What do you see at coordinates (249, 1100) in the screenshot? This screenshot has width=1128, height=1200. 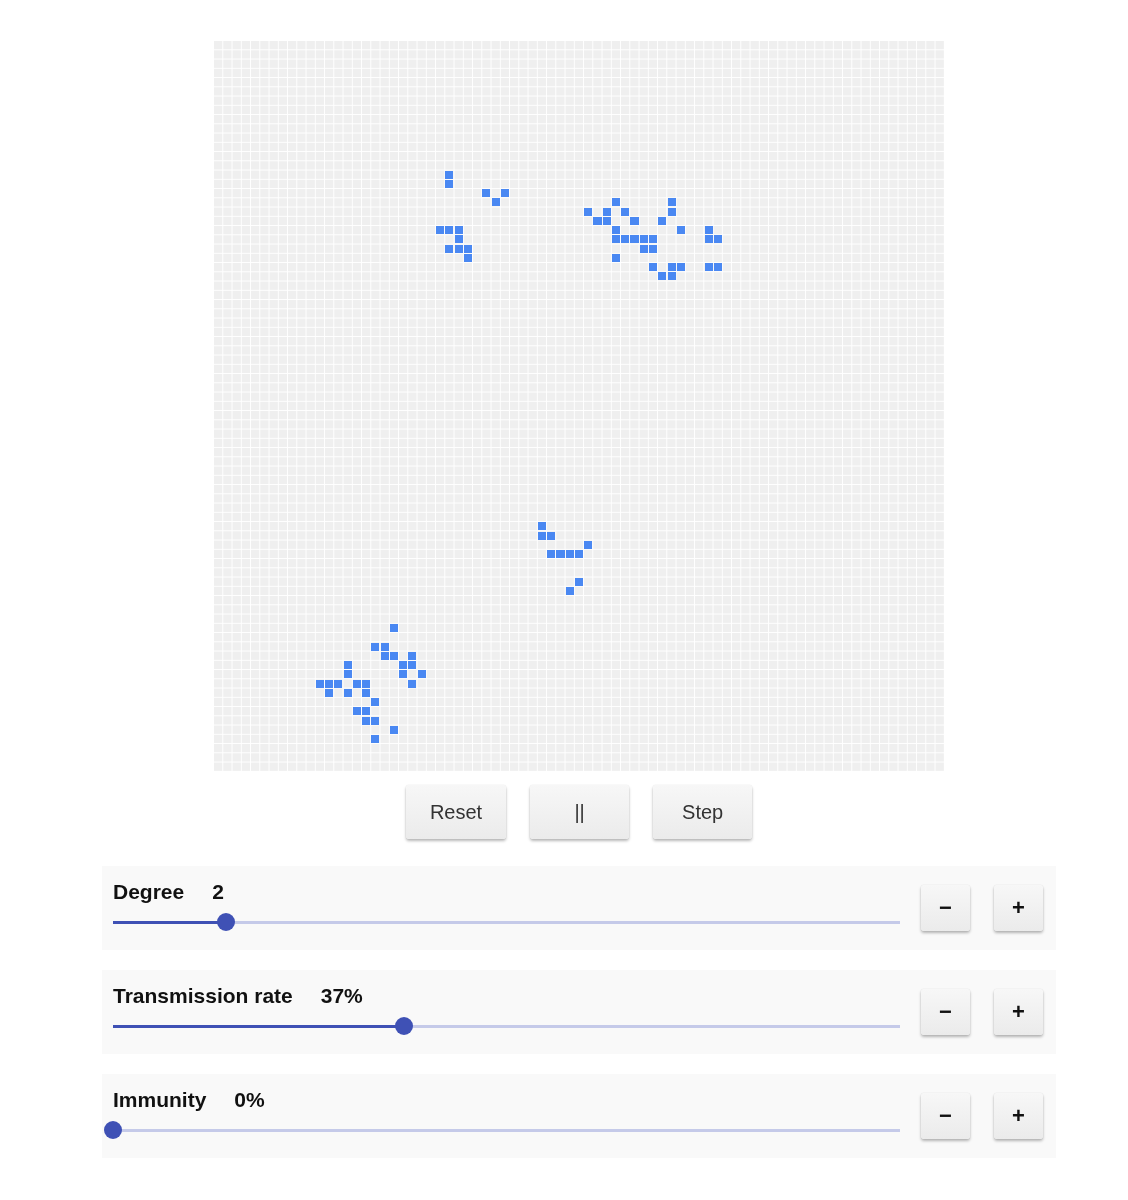 I see `parameter-value: 0%` at bounding box center [249, 1100].